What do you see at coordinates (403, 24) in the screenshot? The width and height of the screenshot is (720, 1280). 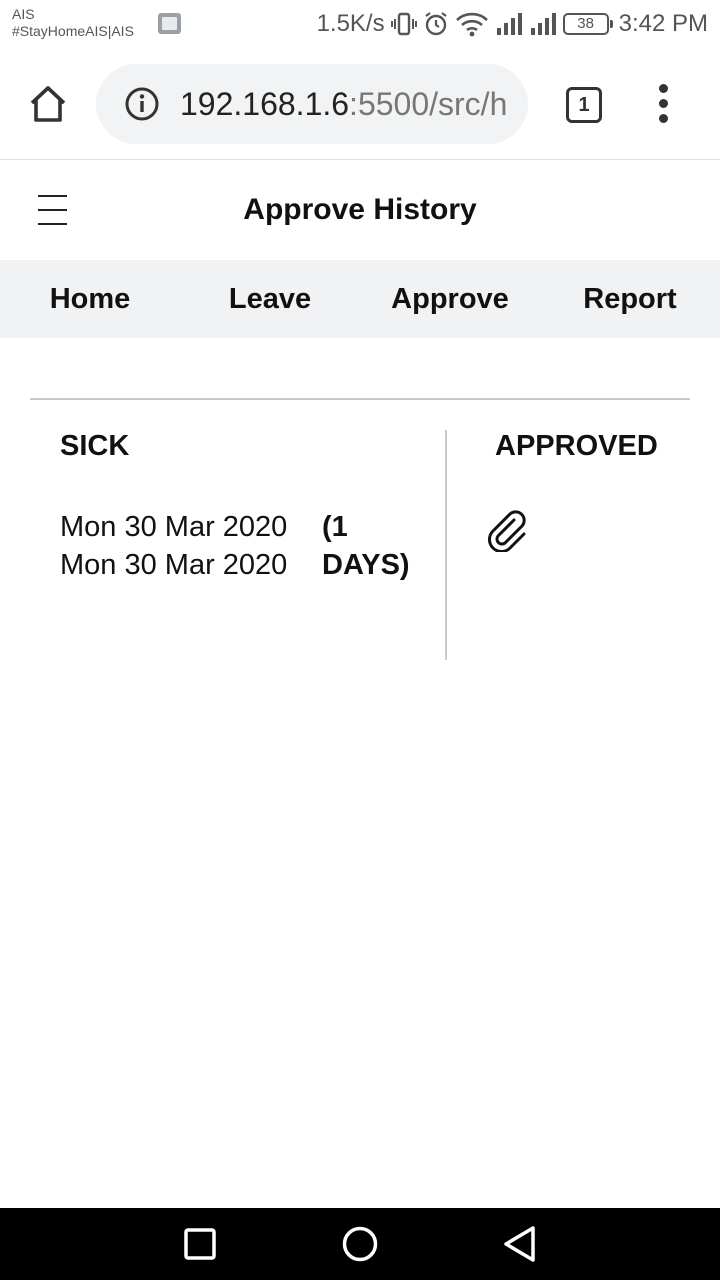 I see `vibrate-icon` at bounding box center [403, 24].